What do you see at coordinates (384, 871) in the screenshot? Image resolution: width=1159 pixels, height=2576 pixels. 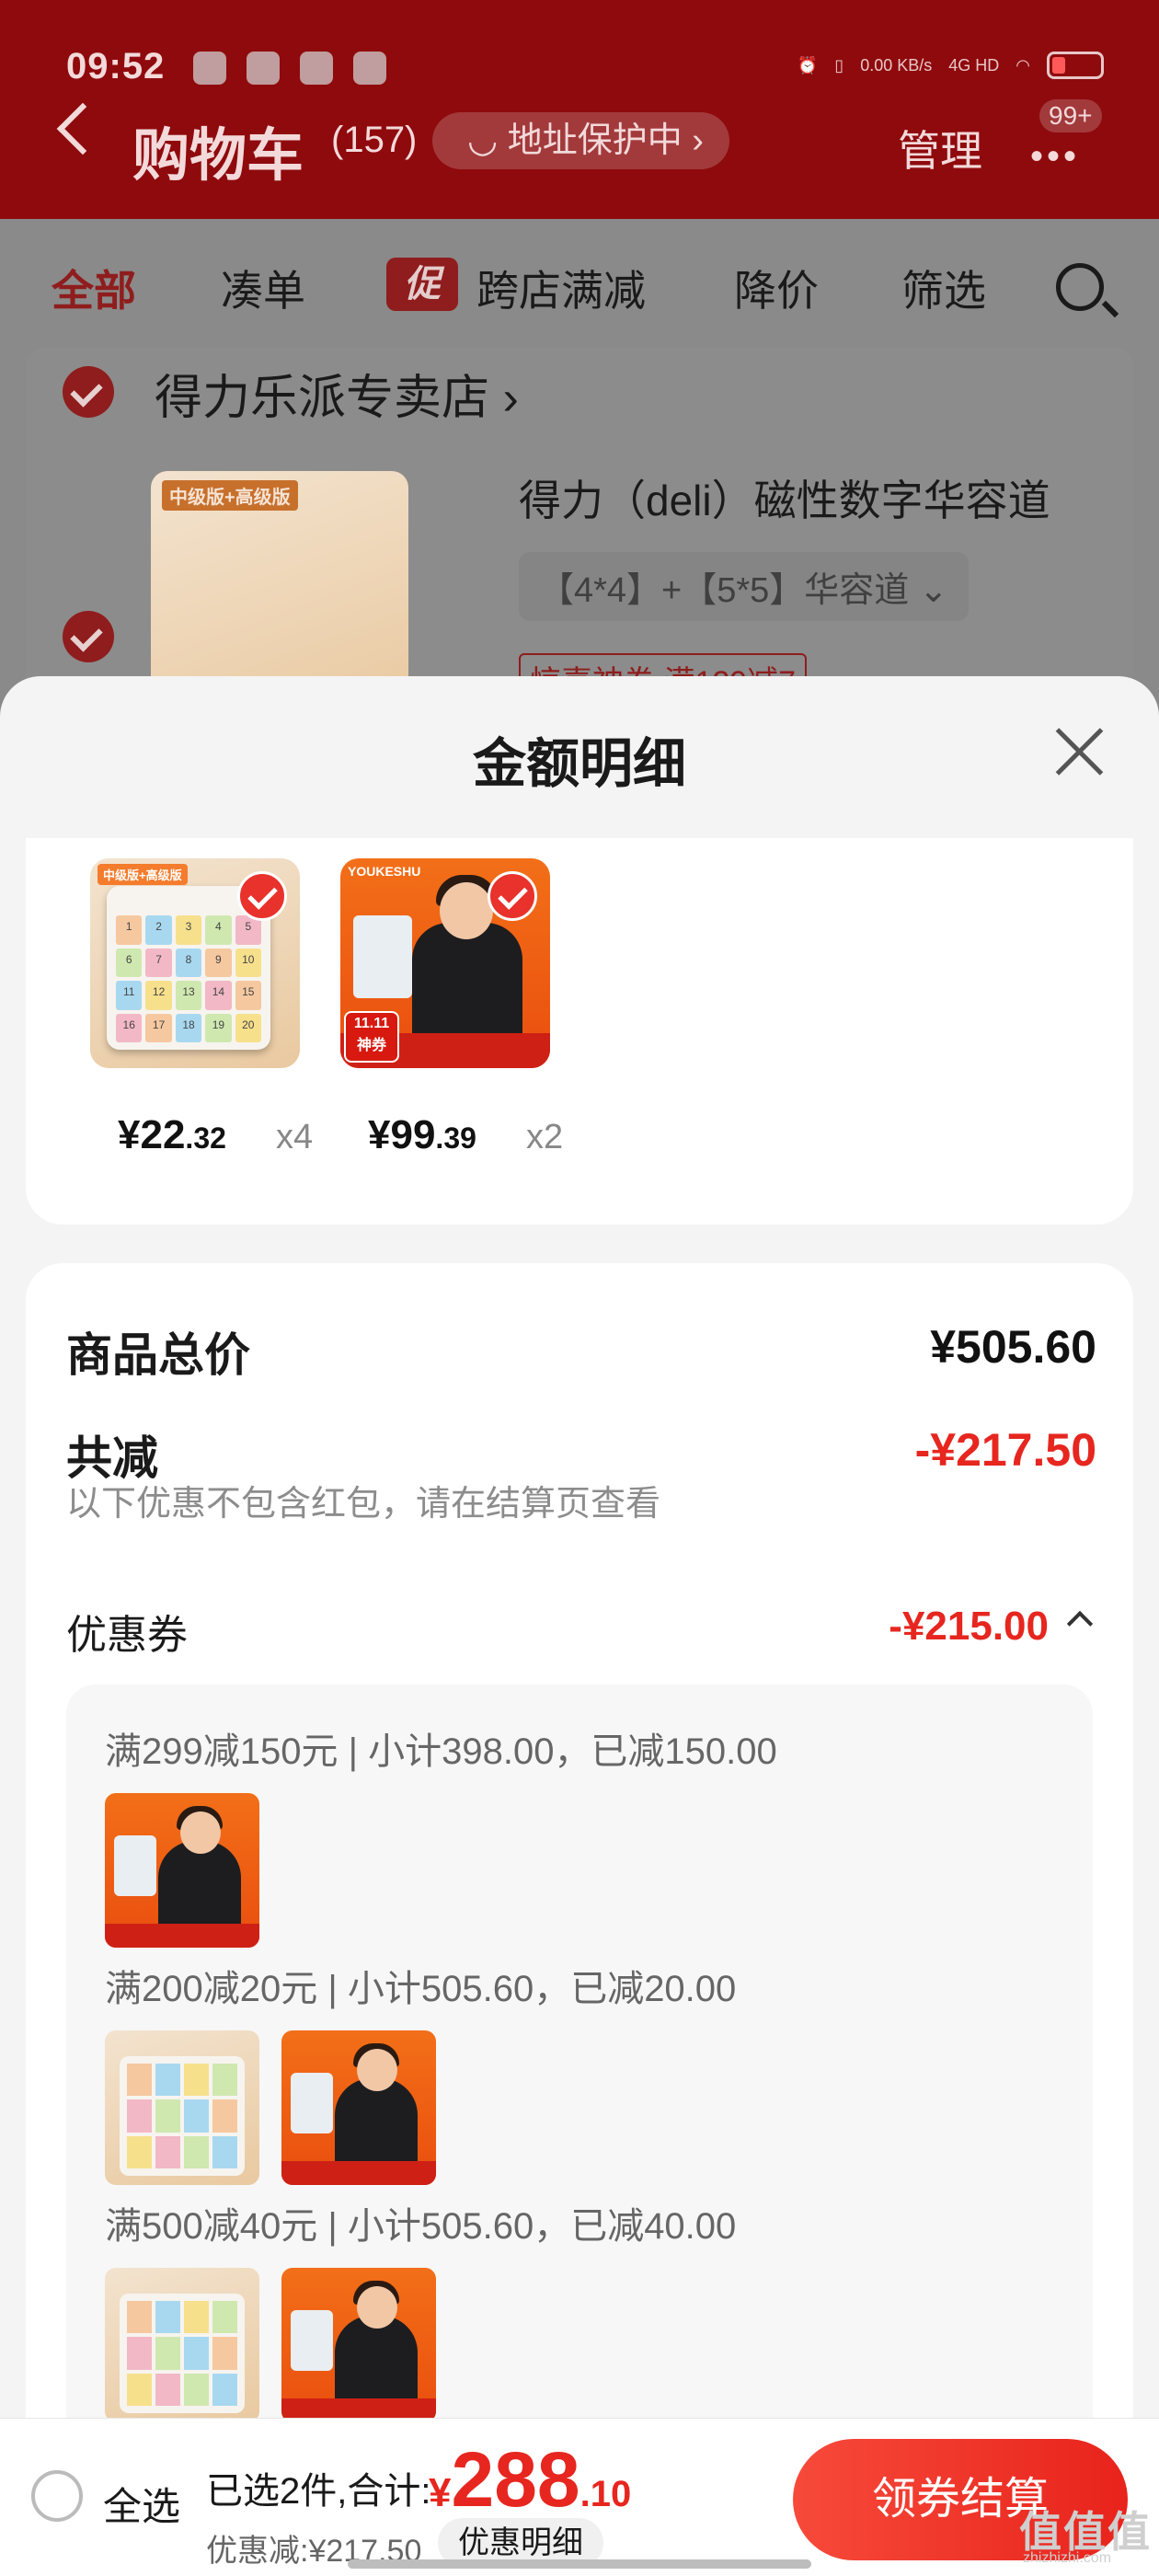 I see `shirt-brand-label: YOUKESHU` at bounding box center [384, 871].